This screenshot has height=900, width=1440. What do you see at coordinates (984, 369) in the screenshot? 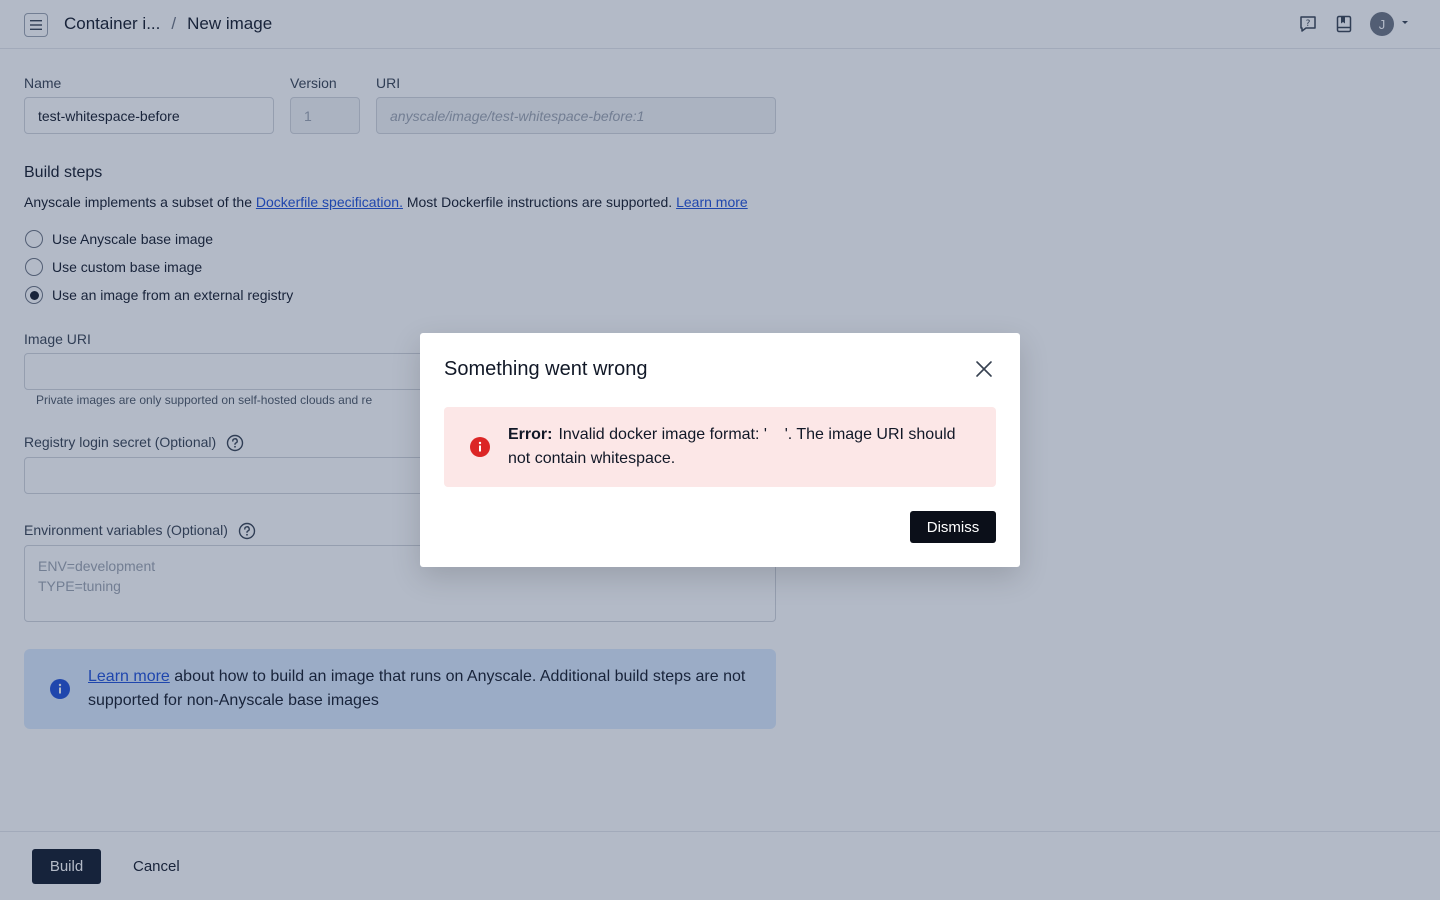
I see `close-icon` at bounding box center [984, 369].